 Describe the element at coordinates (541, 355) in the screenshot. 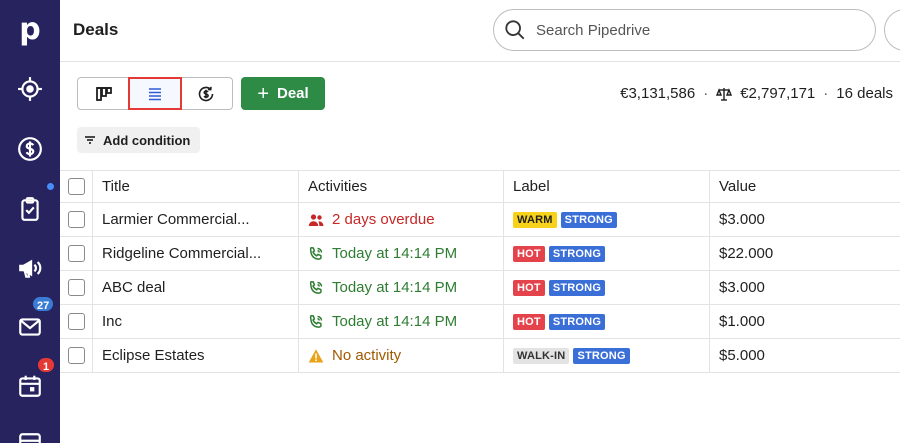

I see `label-tag: WALK-IN` at that location.